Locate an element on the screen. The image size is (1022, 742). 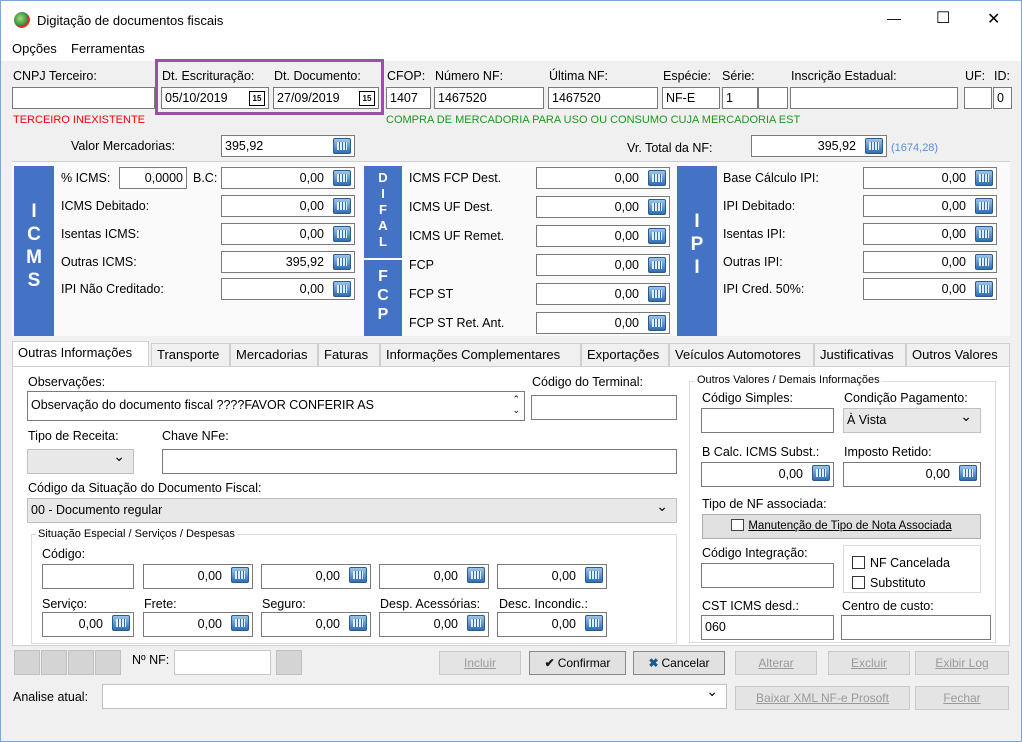
subserie-input is located at coordinates (773, 98).